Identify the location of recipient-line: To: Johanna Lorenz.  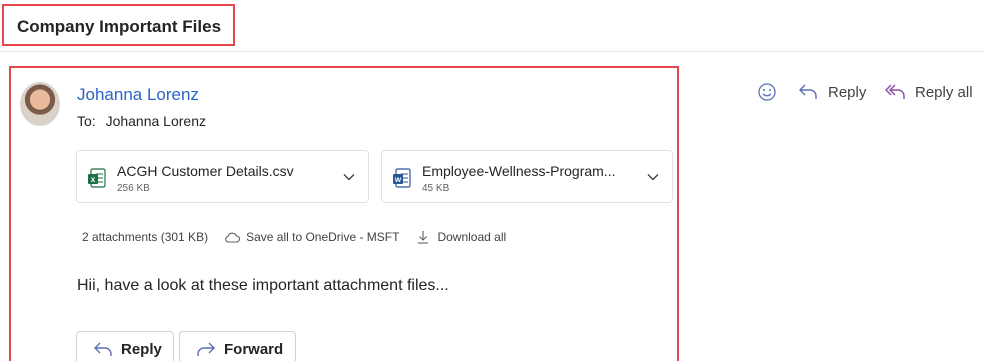
(141, 121).